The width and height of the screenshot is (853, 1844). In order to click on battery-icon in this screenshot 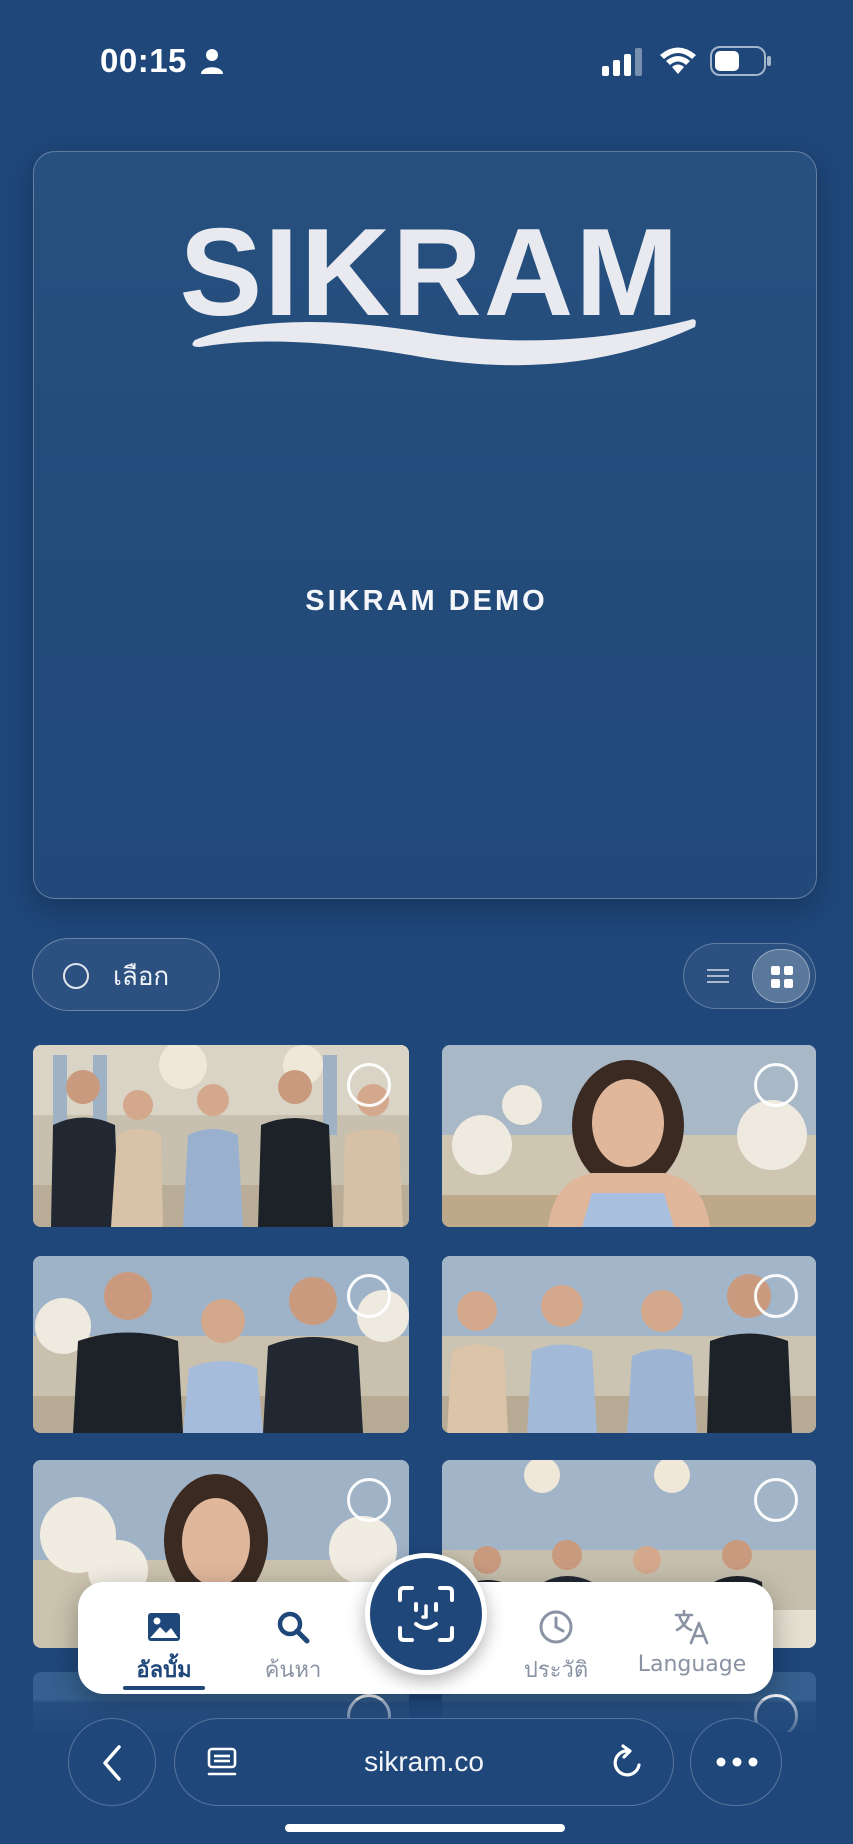, I will do `click(740, 61)`.